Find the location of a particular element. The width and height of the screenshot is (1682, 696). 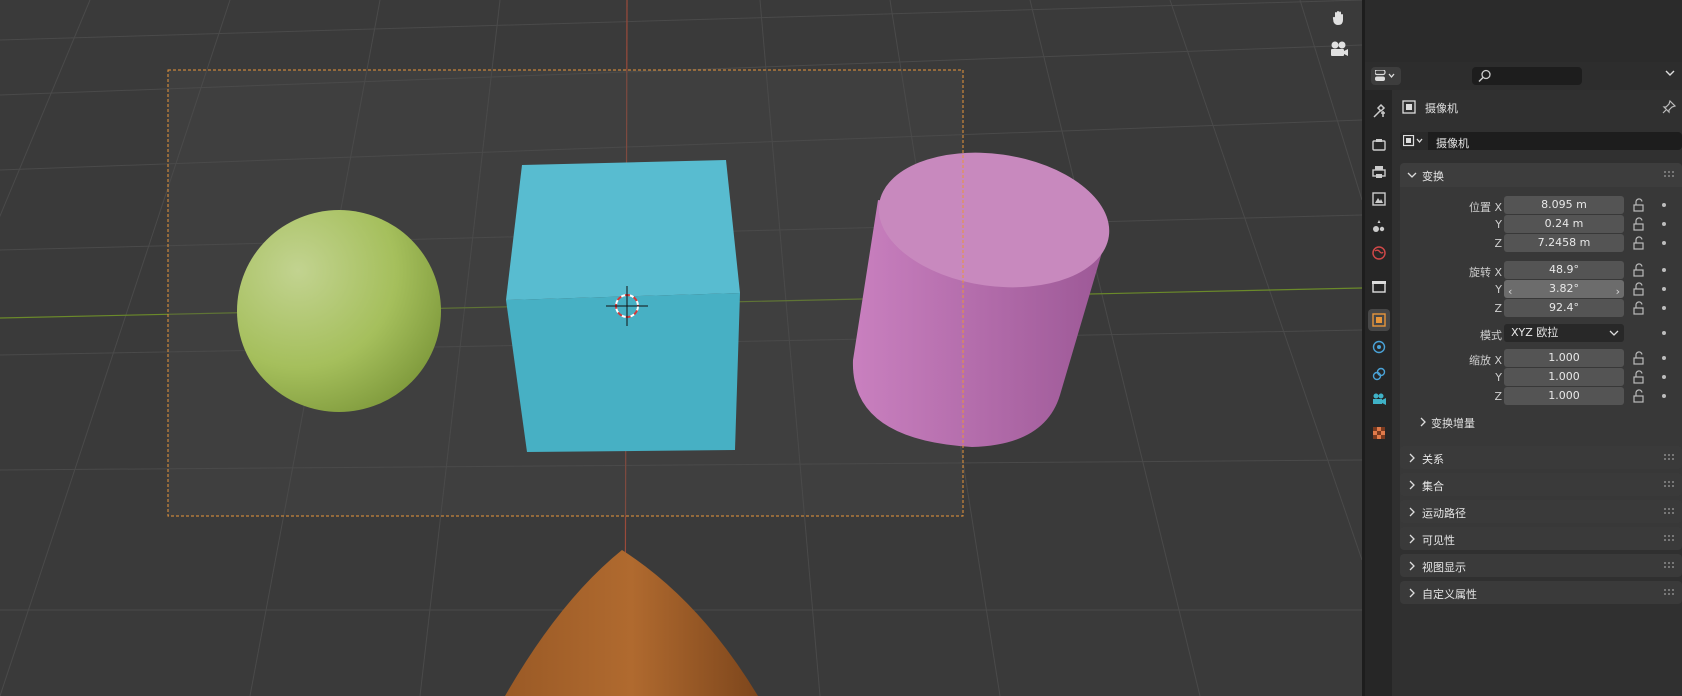

collection-tab is located at coordinates (1379, 287).